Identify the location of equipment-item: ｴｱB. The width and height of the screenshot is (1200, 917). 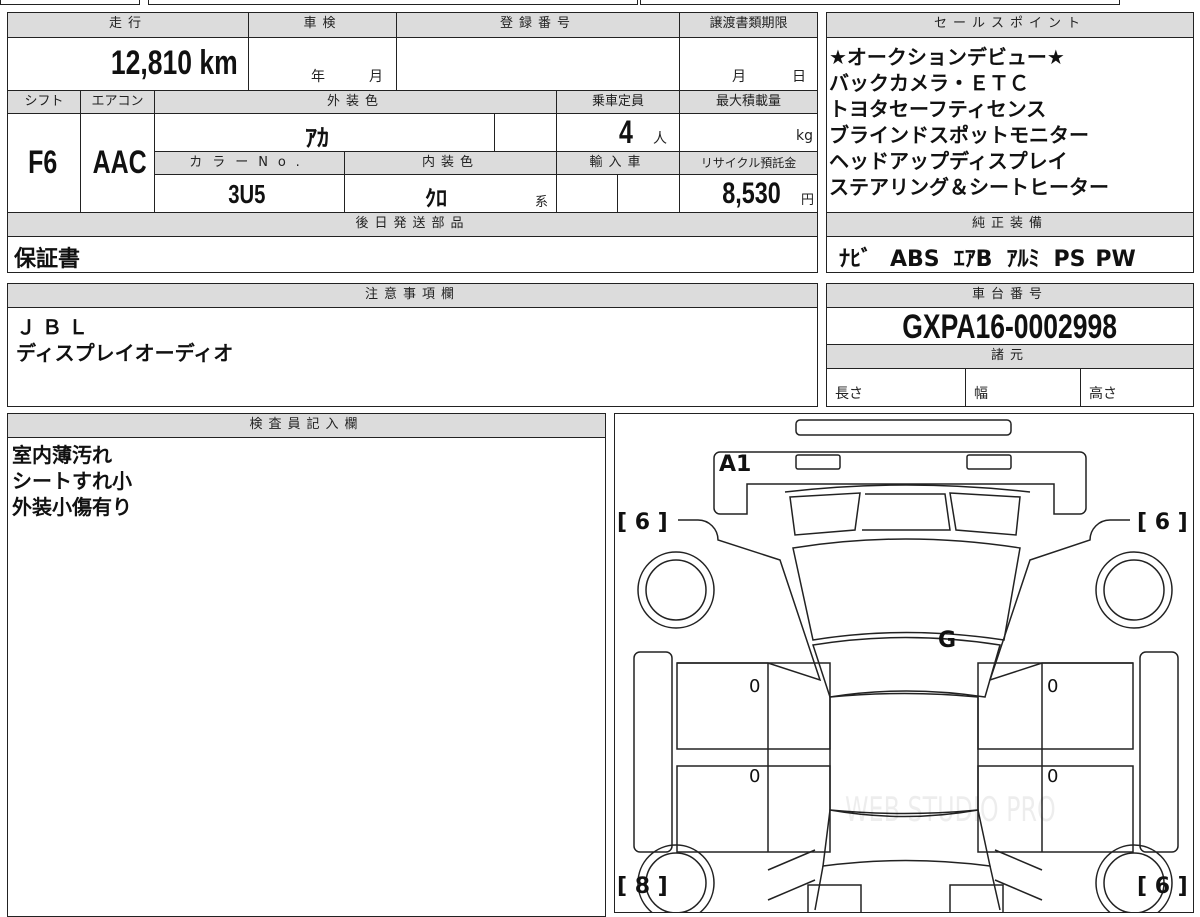
(973, 259).